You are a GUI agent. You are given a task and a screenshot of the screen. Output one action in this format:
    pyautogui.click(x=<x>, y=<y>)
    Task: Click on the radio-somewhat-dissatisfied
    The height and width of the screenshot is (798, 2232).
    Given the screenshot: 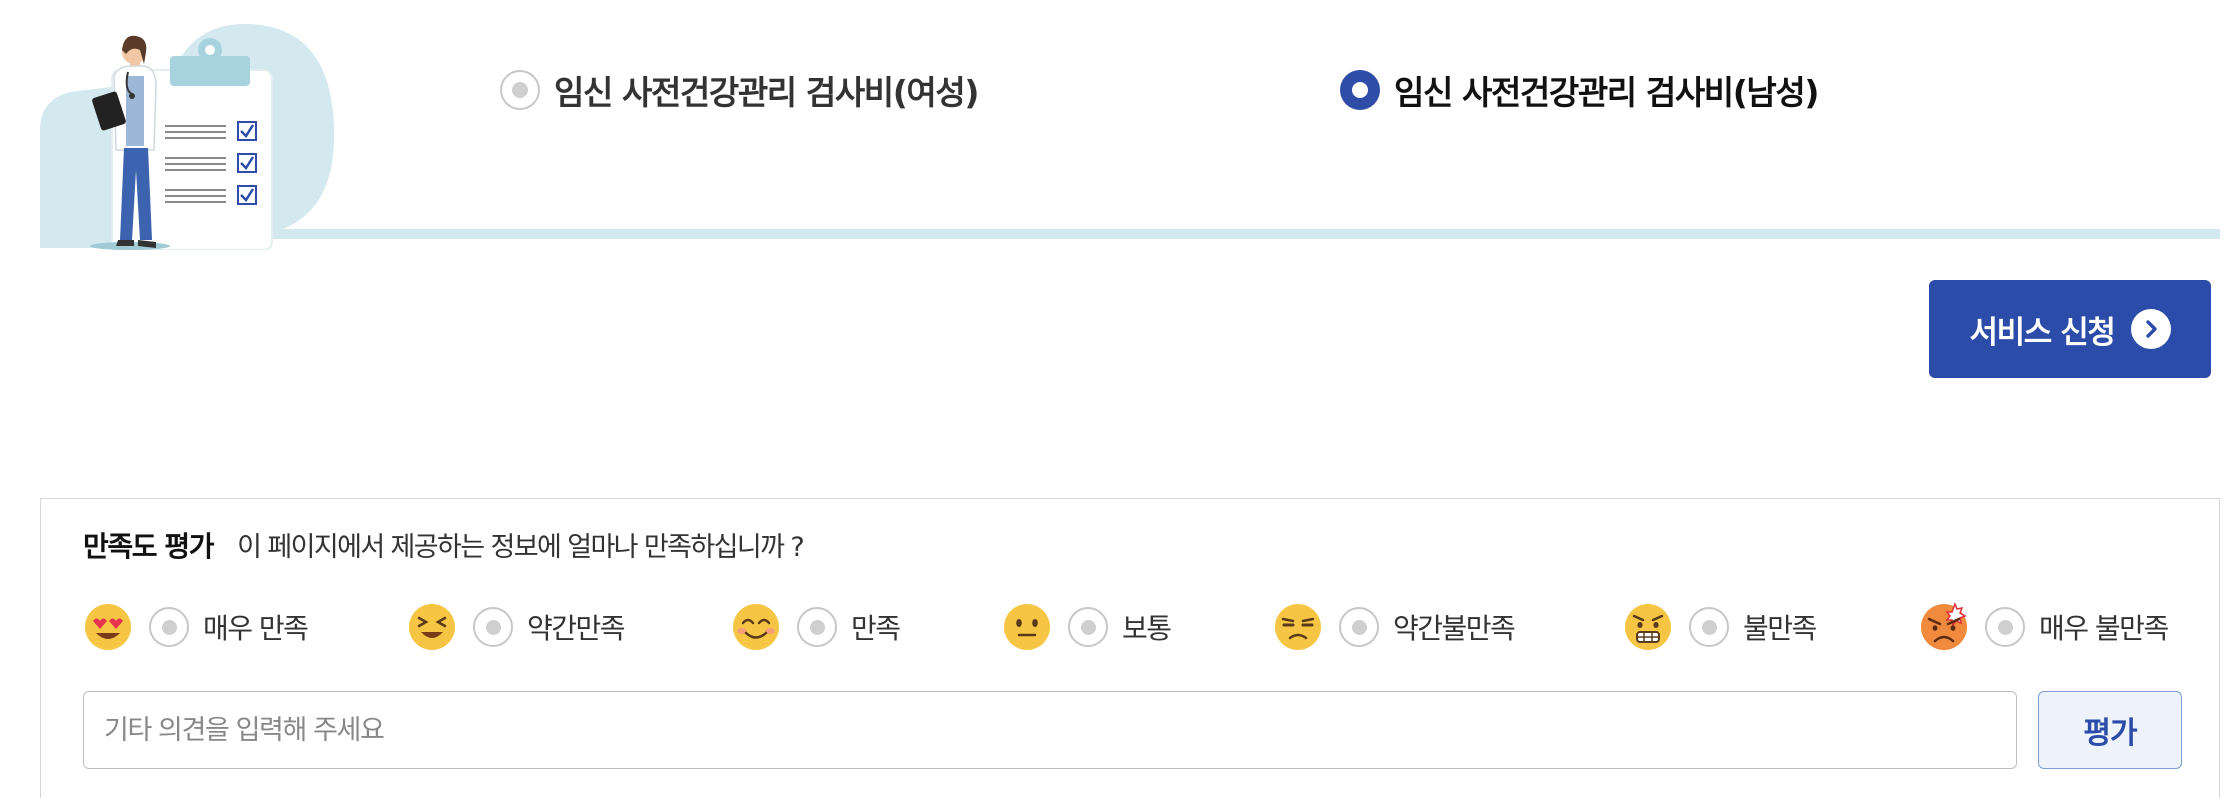 What is the action you would take?
    pyautogui.click(x=1359, y=627)
    